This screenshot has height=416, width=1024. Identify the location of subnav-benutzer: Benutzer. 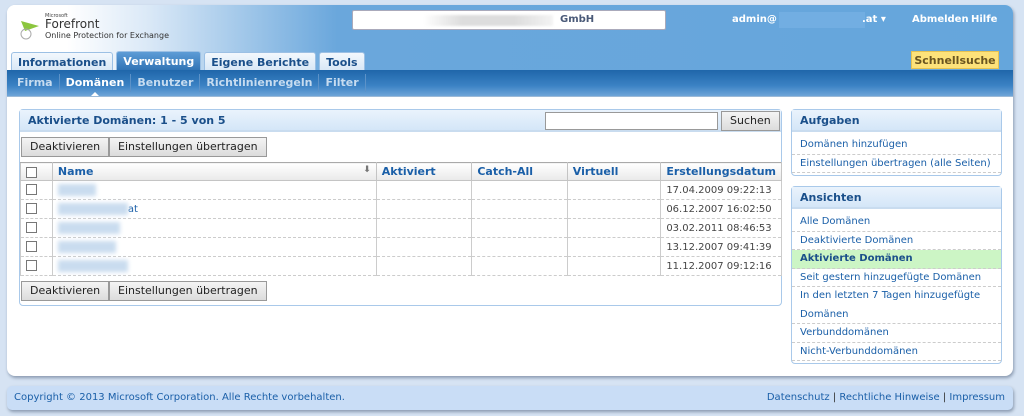
(166, 83).